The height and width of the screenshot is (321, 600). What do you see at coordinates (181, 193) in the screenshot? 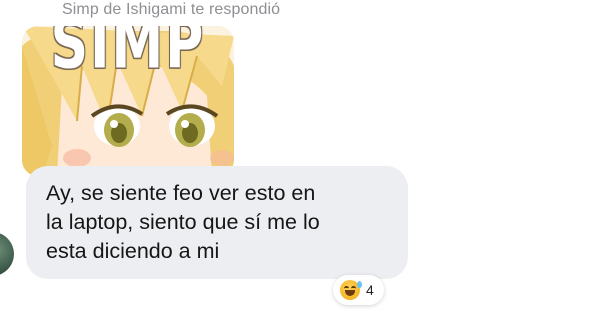
I see `message-line: Ay, se siente feo ver esto en` at bounding box center [181, 193].